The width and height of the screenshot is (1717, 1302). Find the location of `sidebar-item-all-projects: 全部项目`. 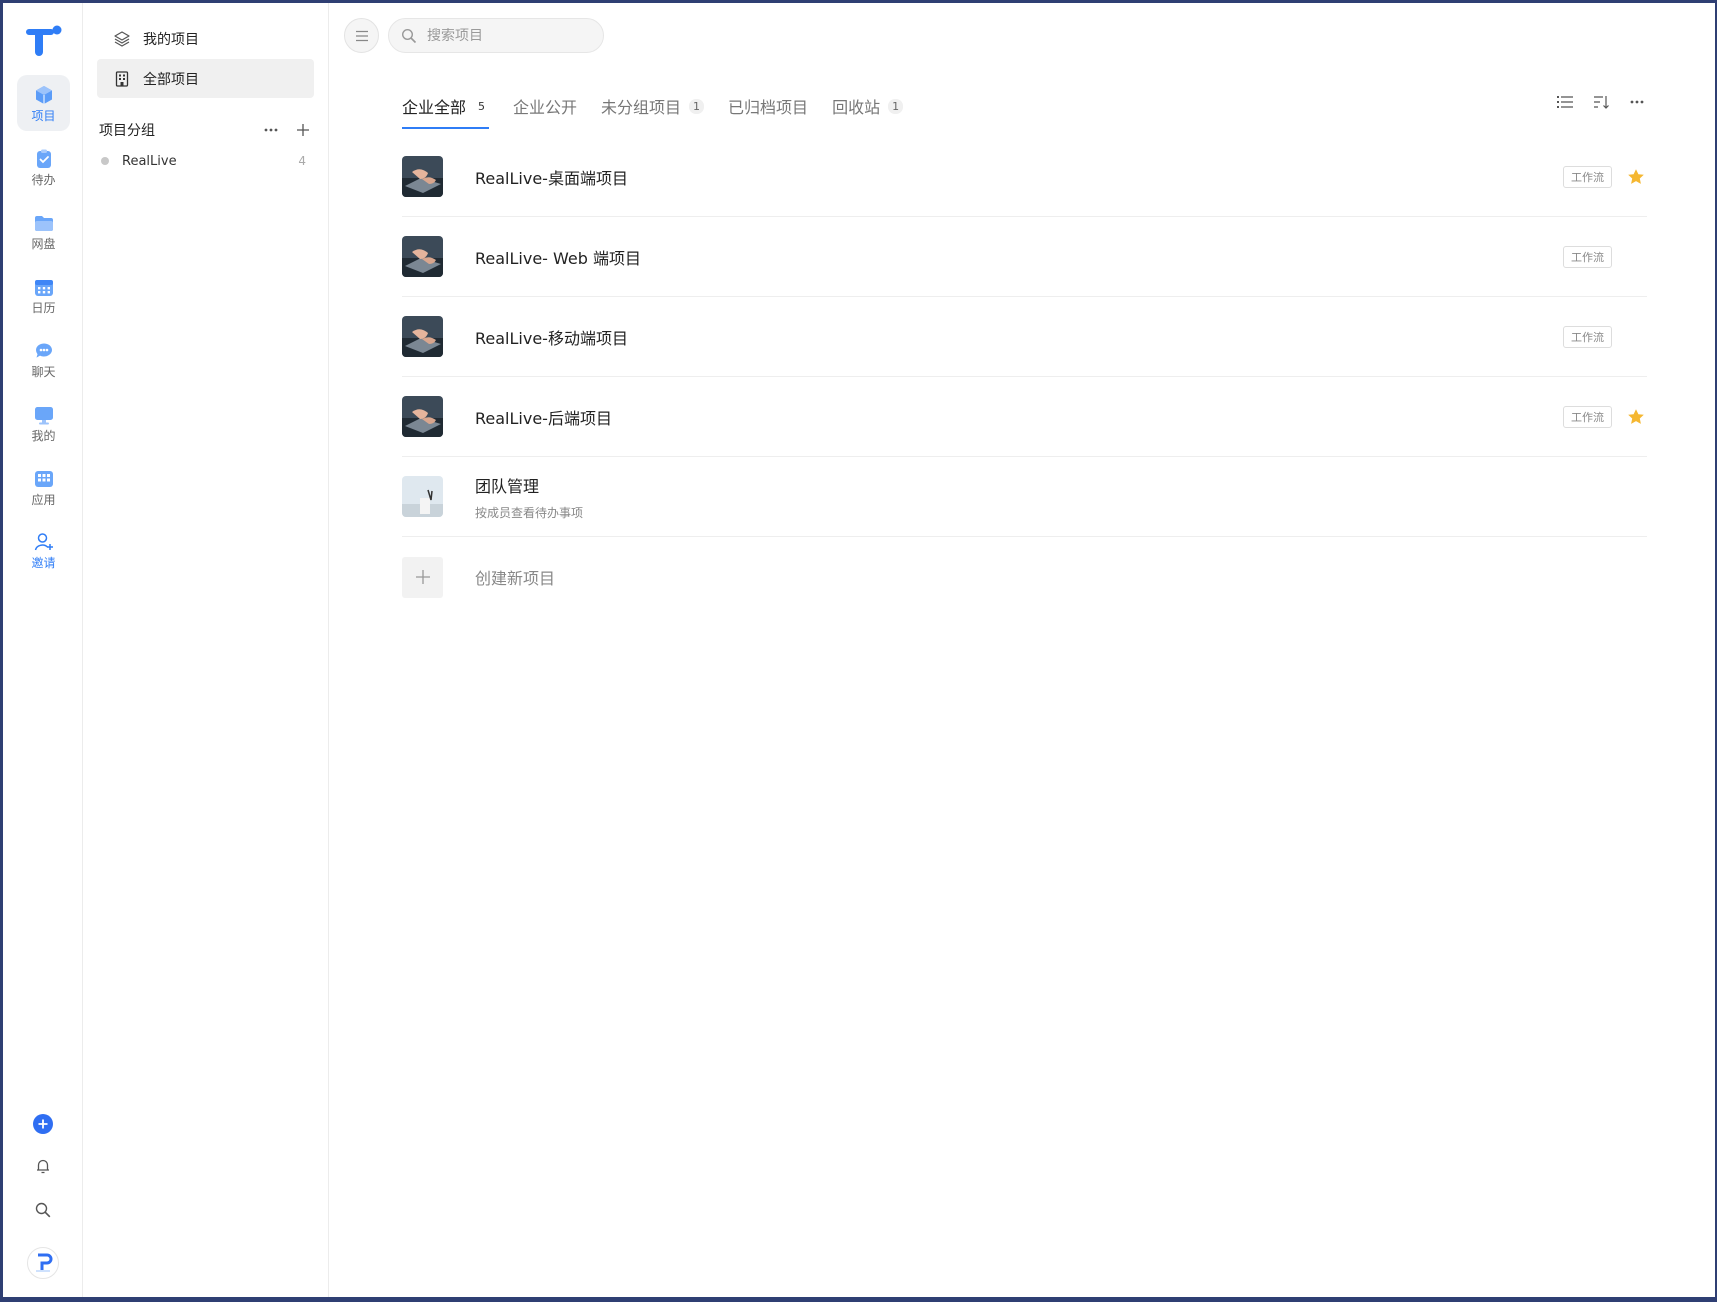

sidebar-item-all-projects: 全部项目 is located at coordinates (205, 78).